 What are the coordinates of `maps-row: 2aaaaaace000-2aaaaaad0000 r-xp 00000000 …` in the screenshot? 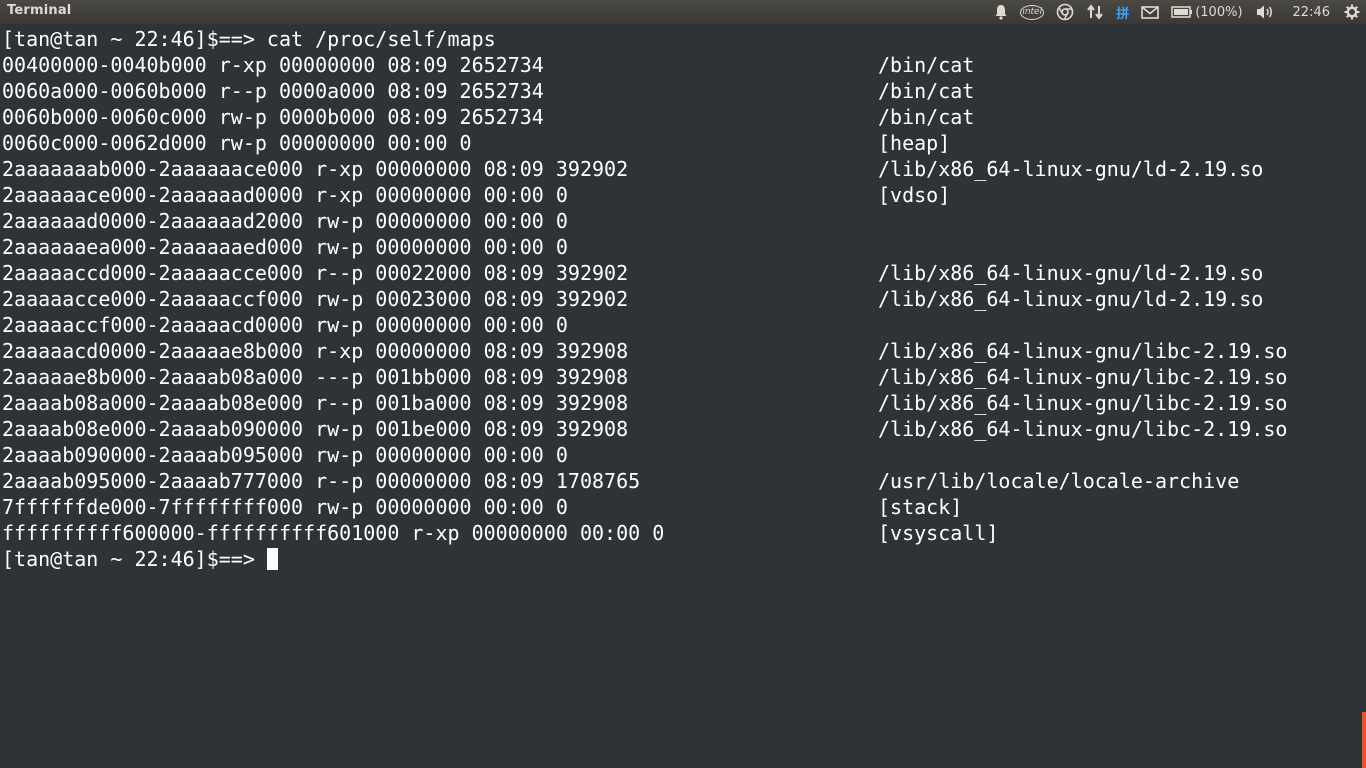 It's located at (684, 195).